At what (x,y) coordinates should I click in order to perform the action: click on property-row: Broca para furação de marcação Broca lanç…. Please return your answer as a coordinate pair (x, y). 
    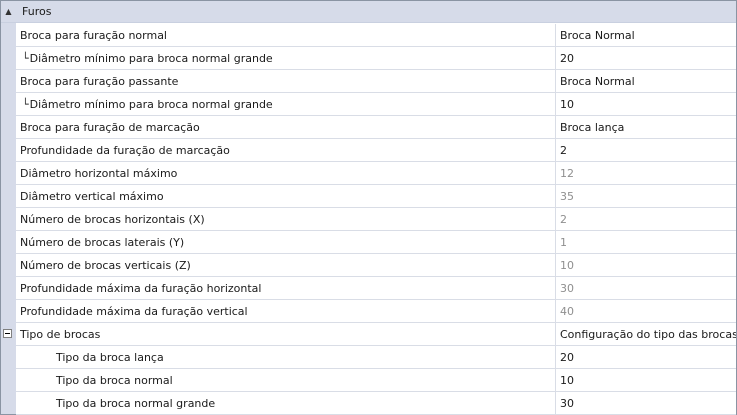
    Looking at the image, I should click on (376, 127).